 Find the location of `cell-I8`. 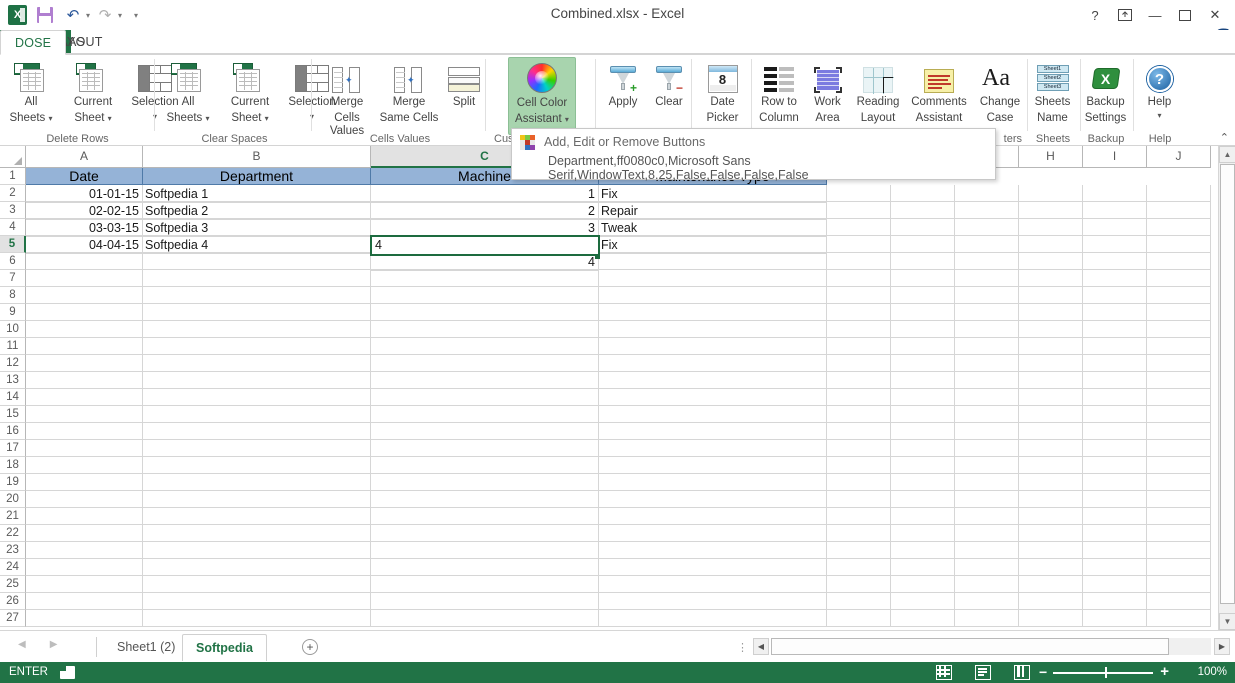

cell-I8 is located at coordinates (1115, 295).